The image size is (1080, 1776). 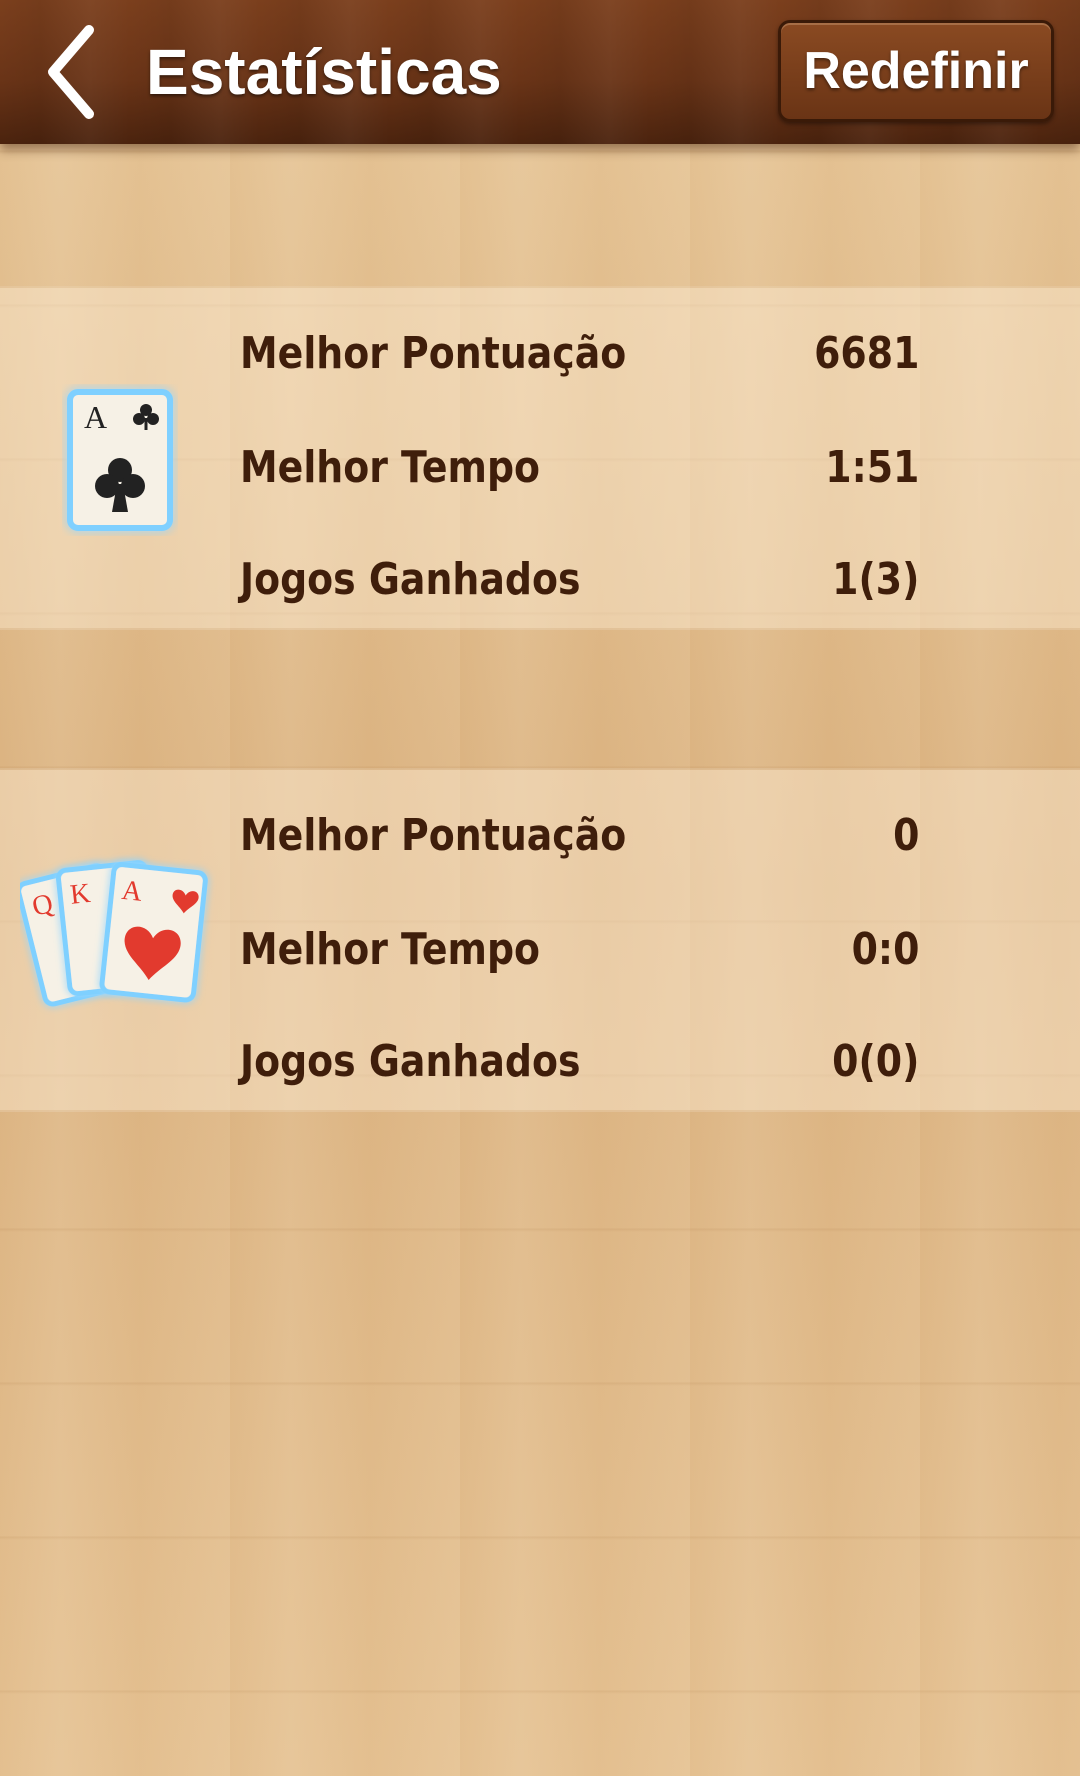 I want to click on best-score-value: 6681, so click(x=867, y=353).